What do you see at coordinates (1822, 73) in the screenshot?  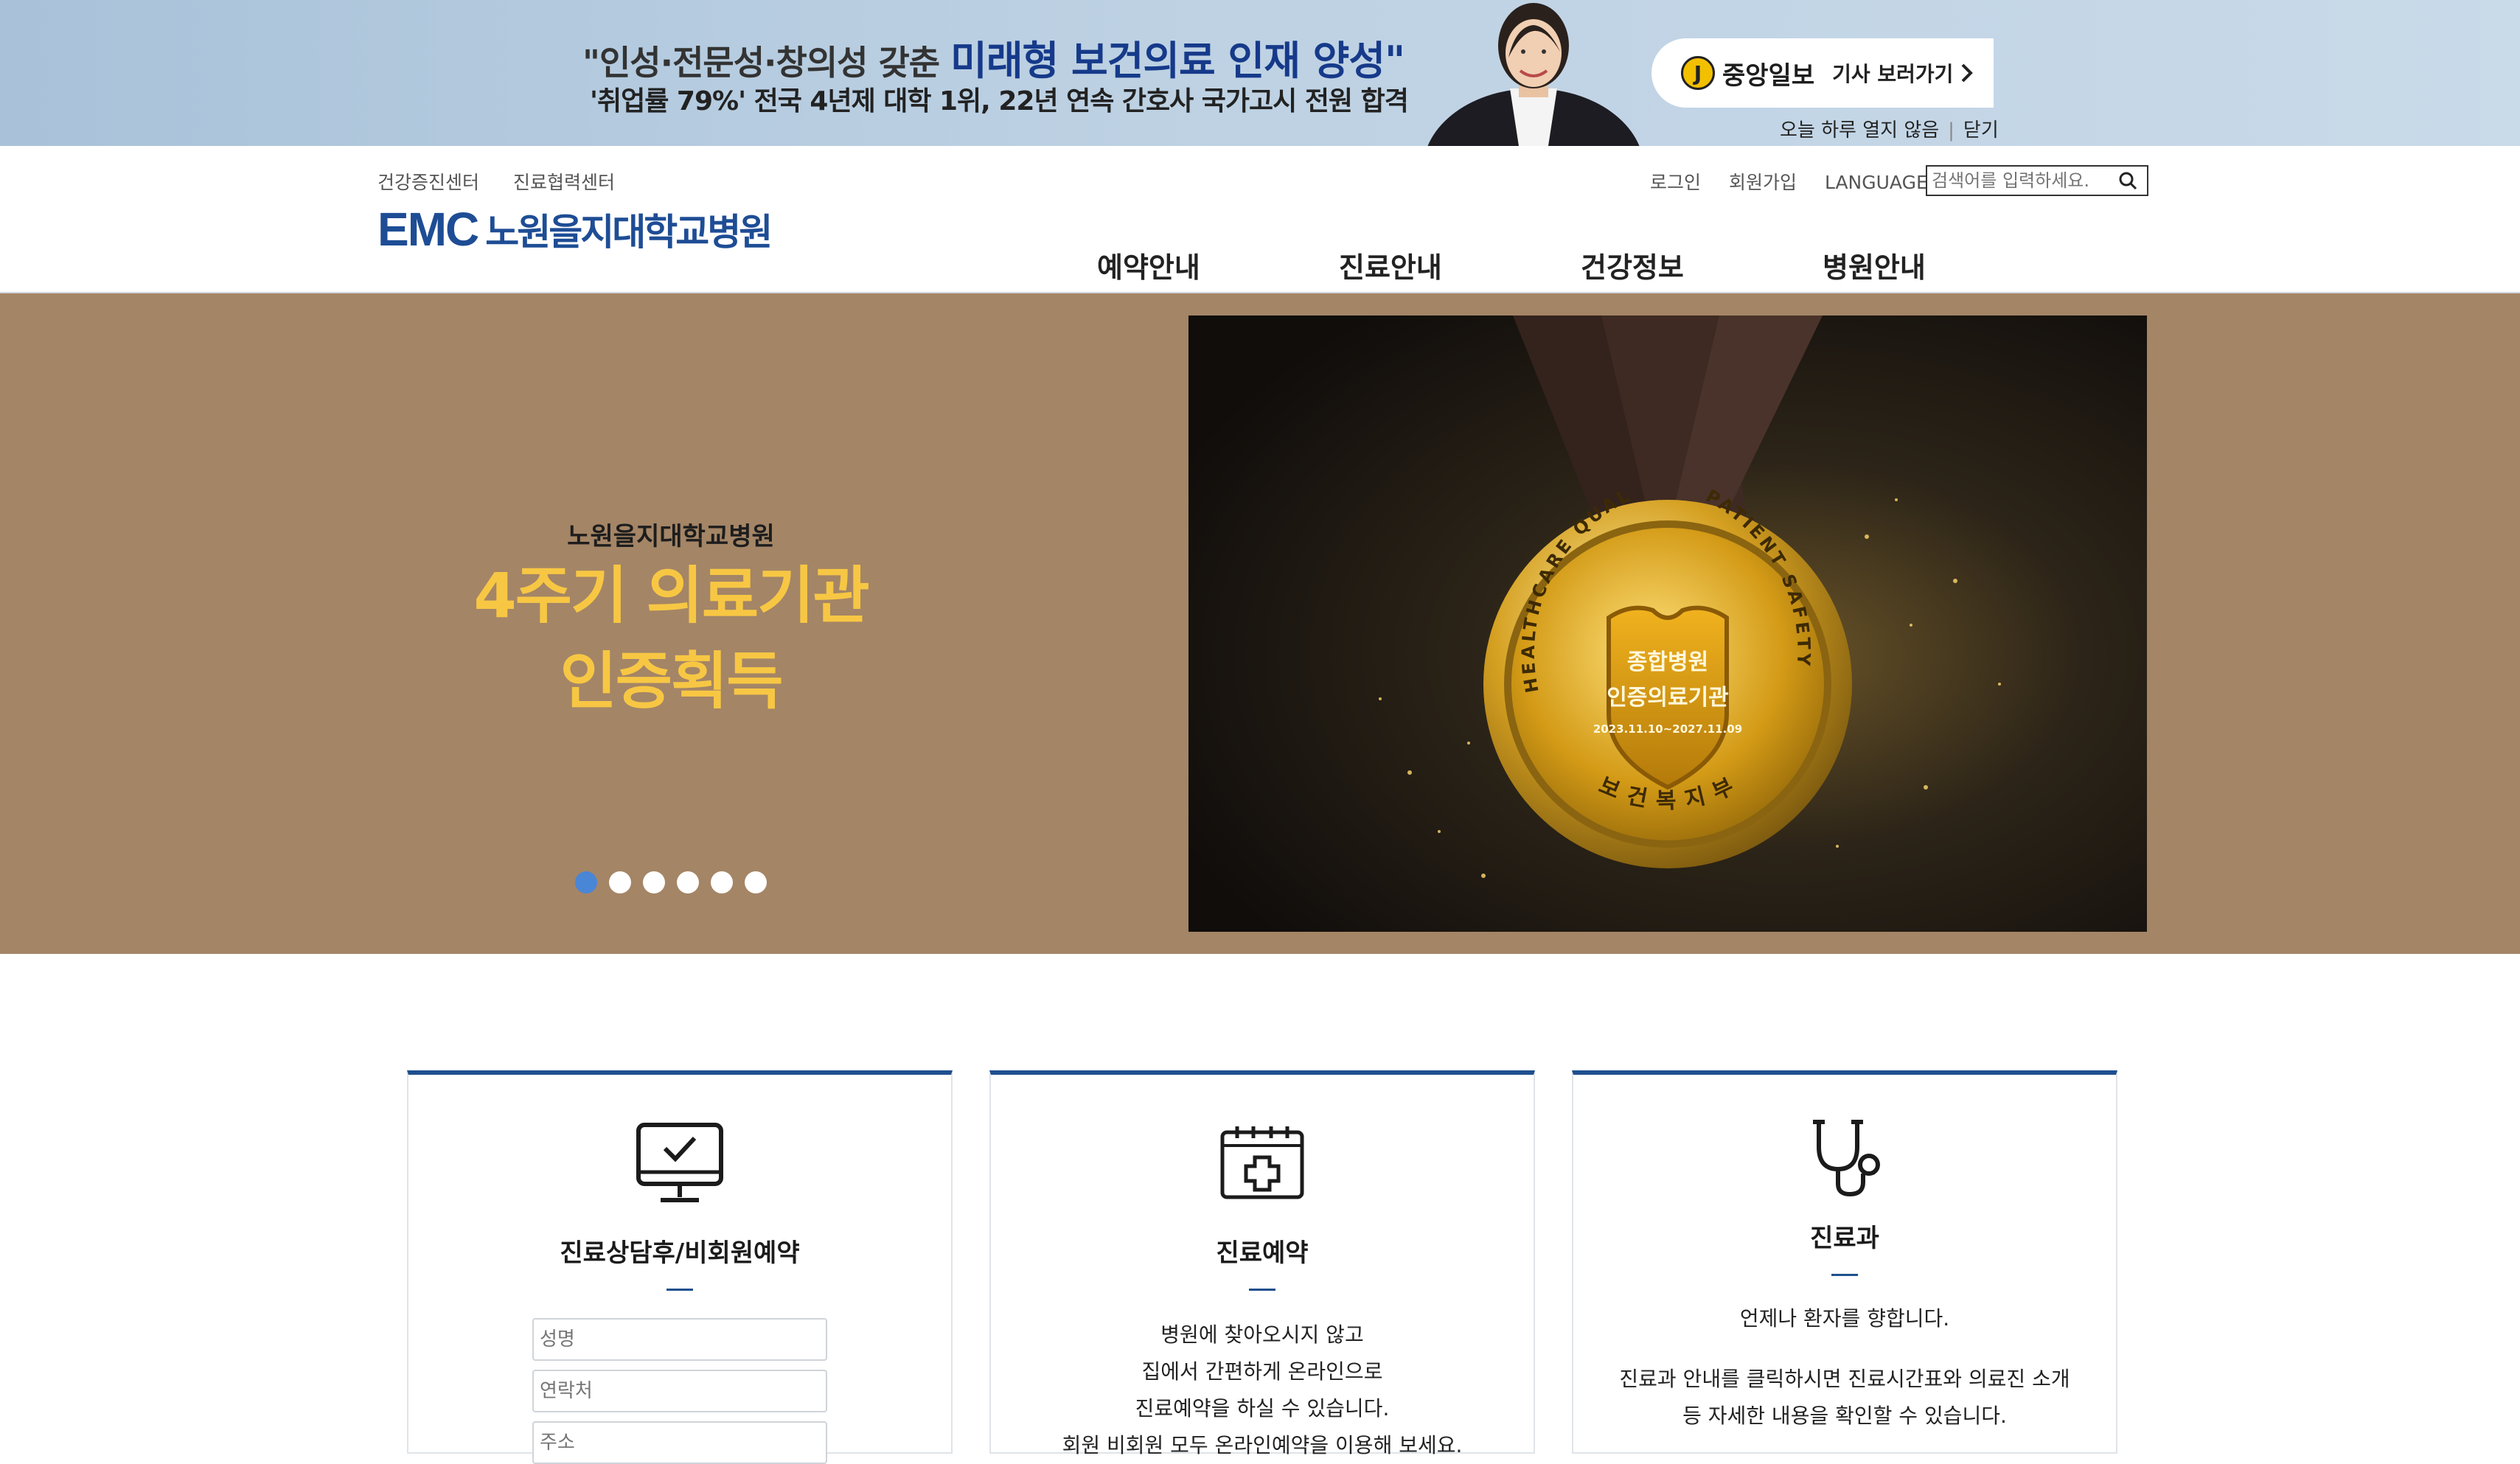 I see `article-link-button: J 중앙일보 기사 보러가기` at bounding box center [1822, 73].